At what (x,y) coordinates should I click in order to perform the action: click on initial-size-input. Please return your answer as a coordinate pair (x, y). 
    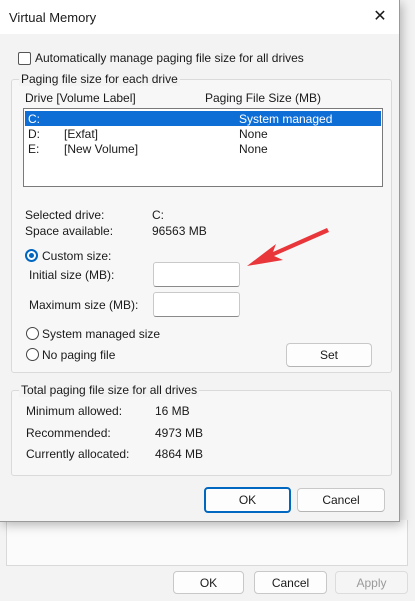
    Looking at the image, I should click on (196, 274).